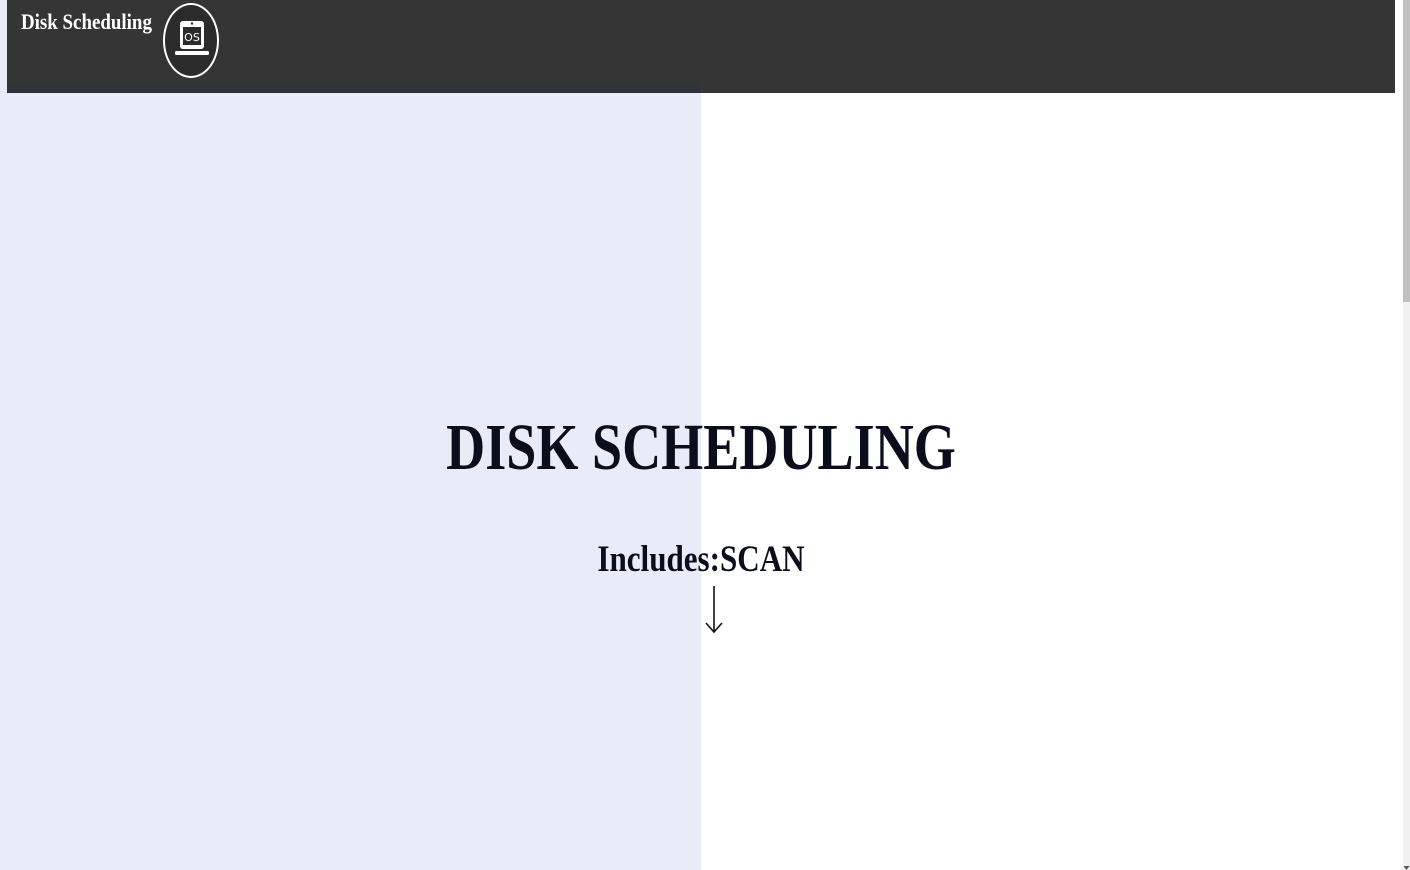 The image size is (1410, 870). What do you see at coordinates (701, 447) in the screenshot?
I see `hero-title: DISK SCHEDULING` at bounding box center [701, 447].